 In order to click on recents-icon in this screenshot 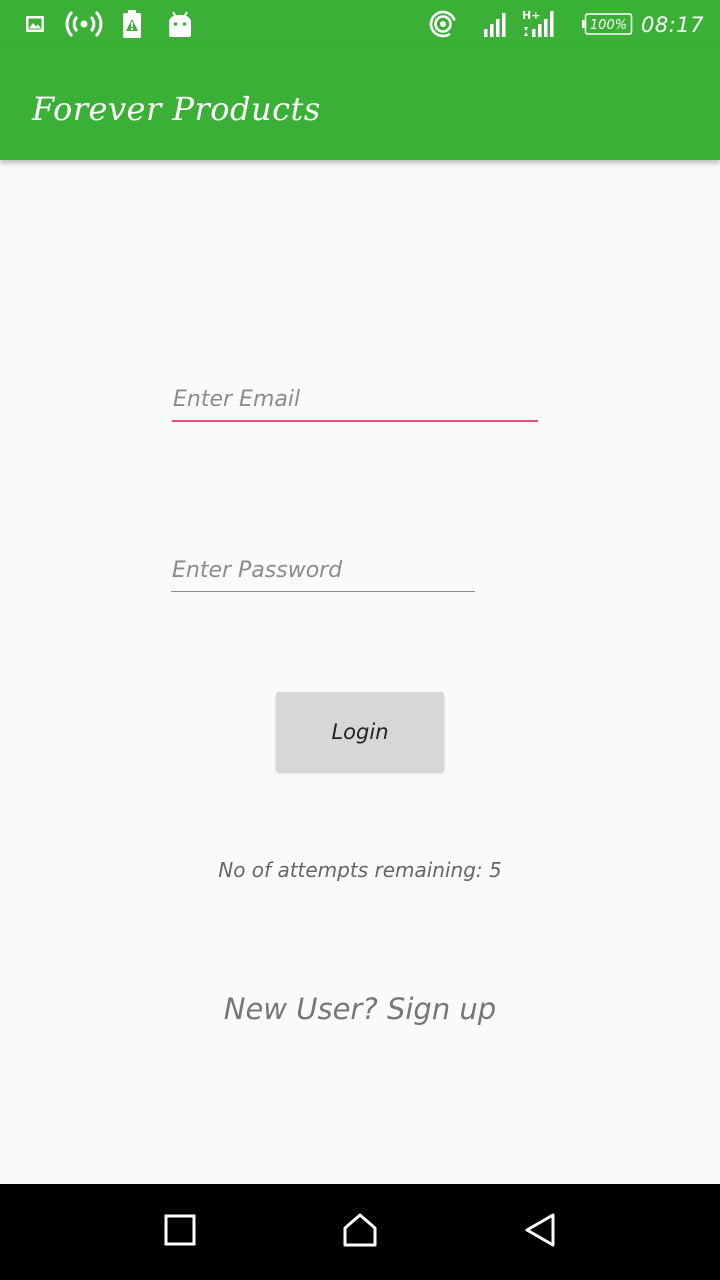, I will do `click(180, 1232)`.